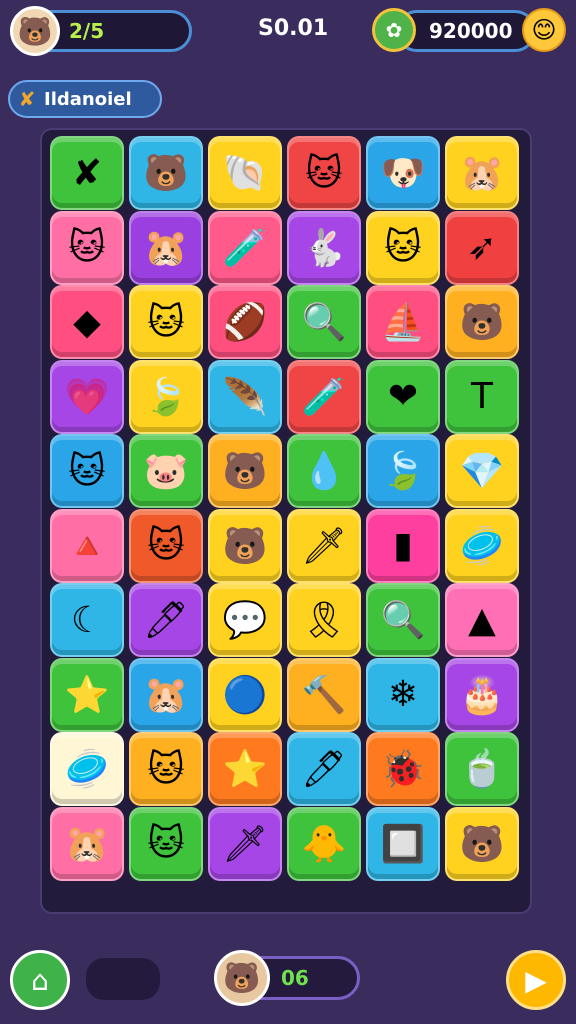 The height and width of the screenshot is (1024, 576). Describe the element at coordinates (40, 980) in the screenshot. I see `home-button: ⌂` at that location.